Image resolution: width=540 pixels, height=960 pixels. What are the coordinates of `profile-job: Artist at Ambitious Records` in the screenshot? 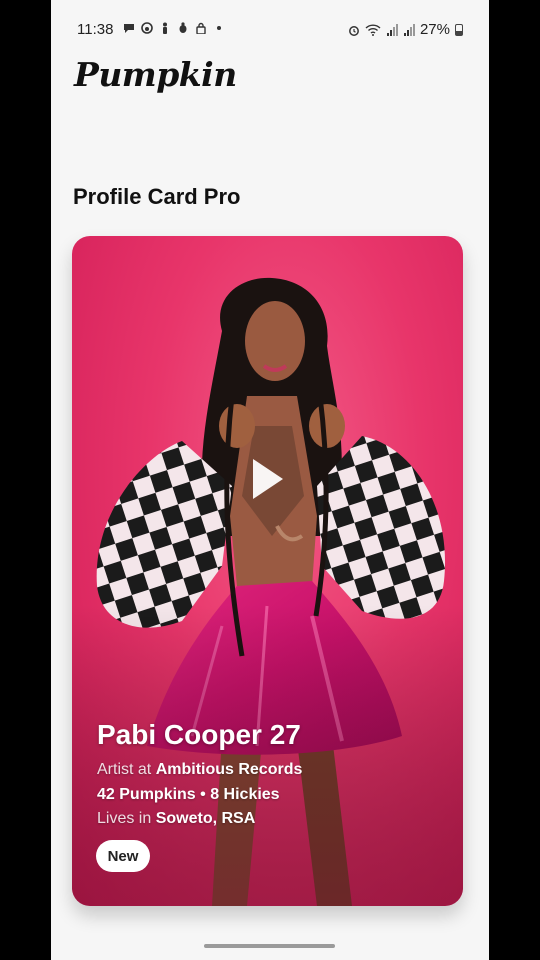 It's located at (199, 770).